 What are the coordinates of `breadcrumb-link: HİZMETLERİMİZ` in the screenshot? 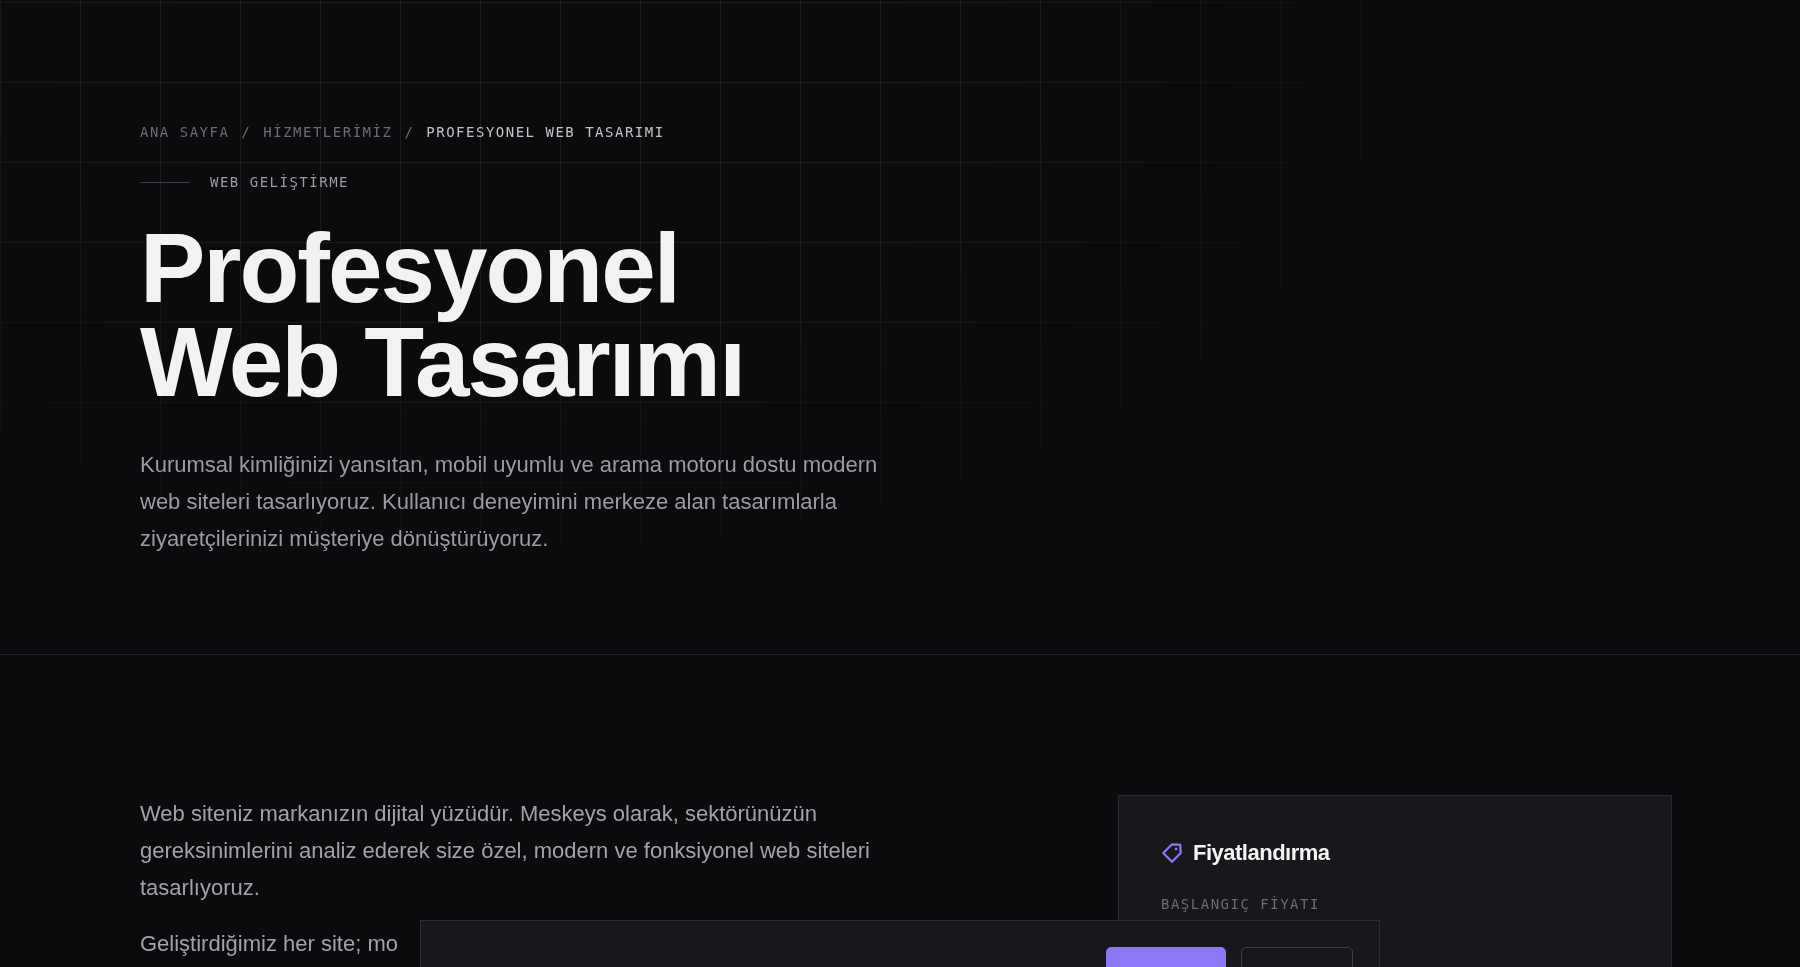 It's located at (328, 132).